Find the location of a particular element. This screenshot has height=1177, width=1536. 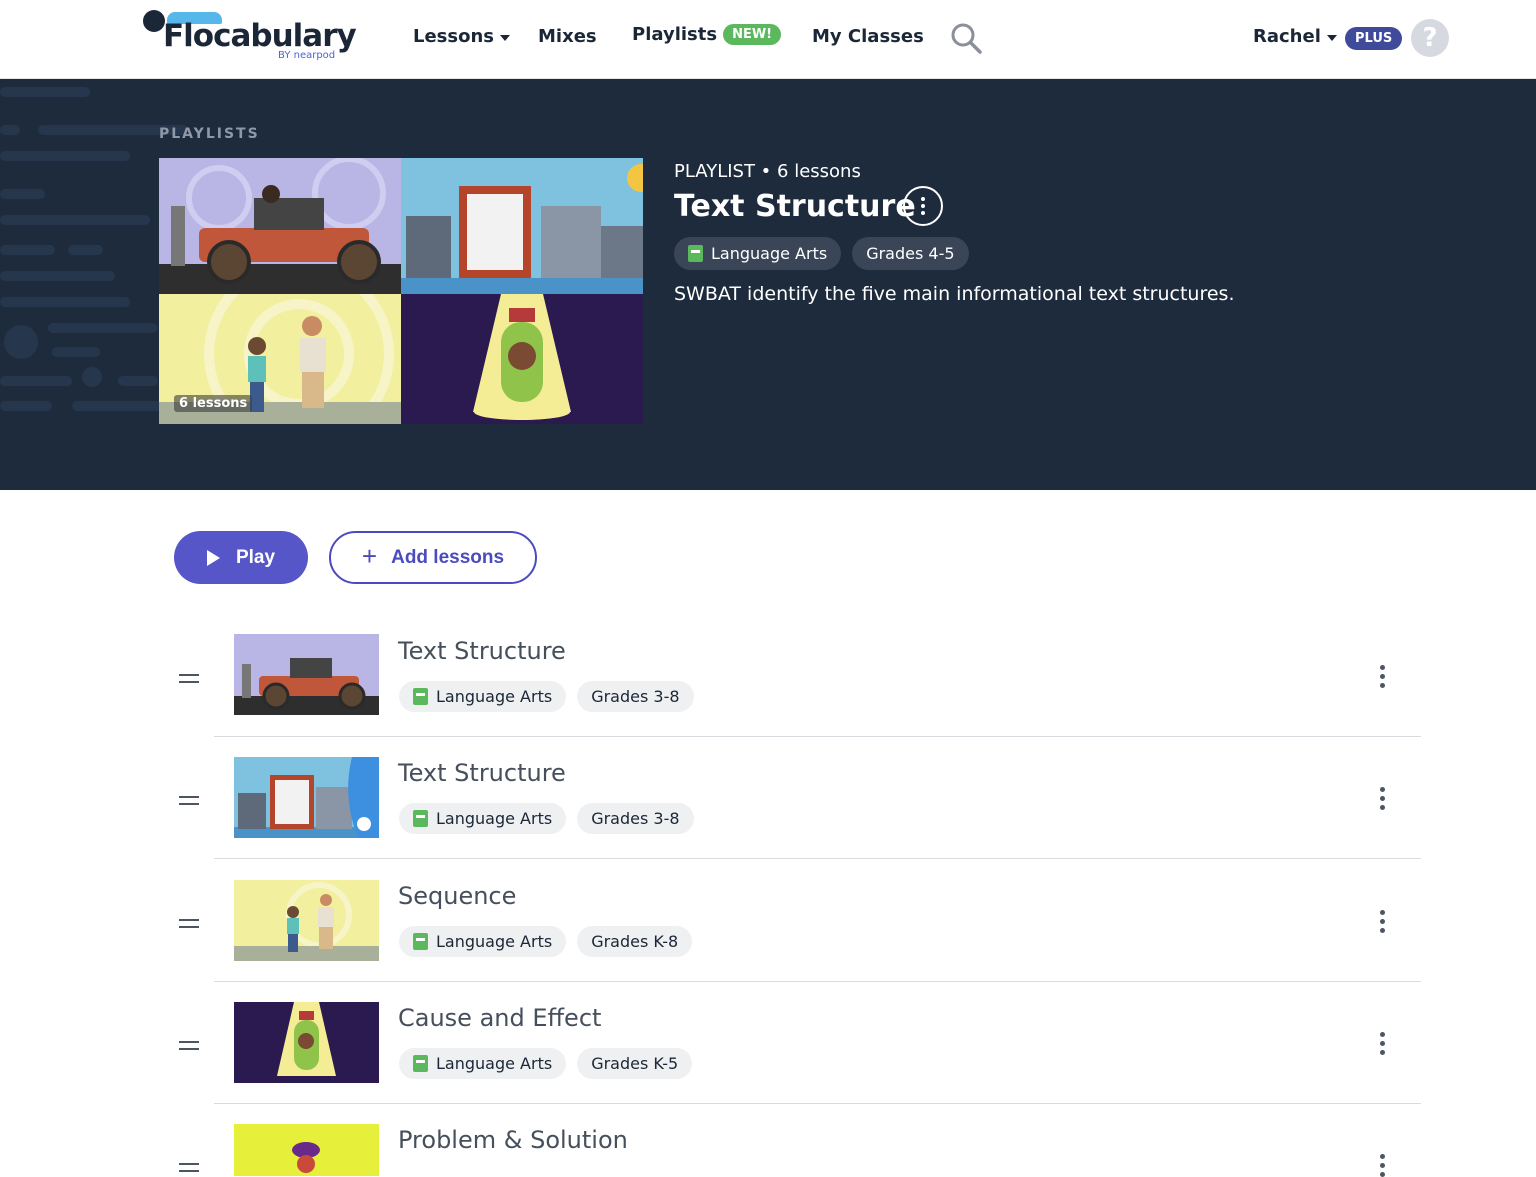

lesson-row: Sequence Language Arts Grades K-8 is located at coordinates (797, 921).